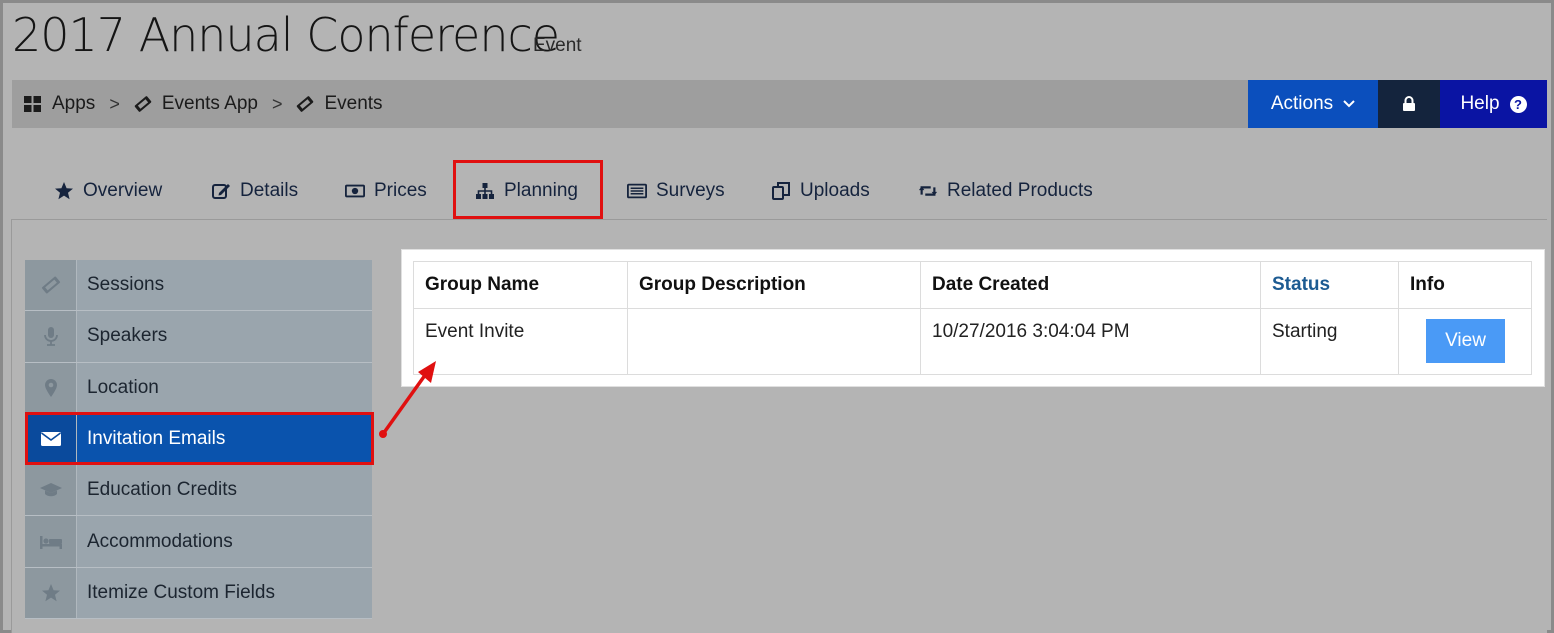  I want to click on breadcrumb-item-apps: Apps, so click(59, 104).